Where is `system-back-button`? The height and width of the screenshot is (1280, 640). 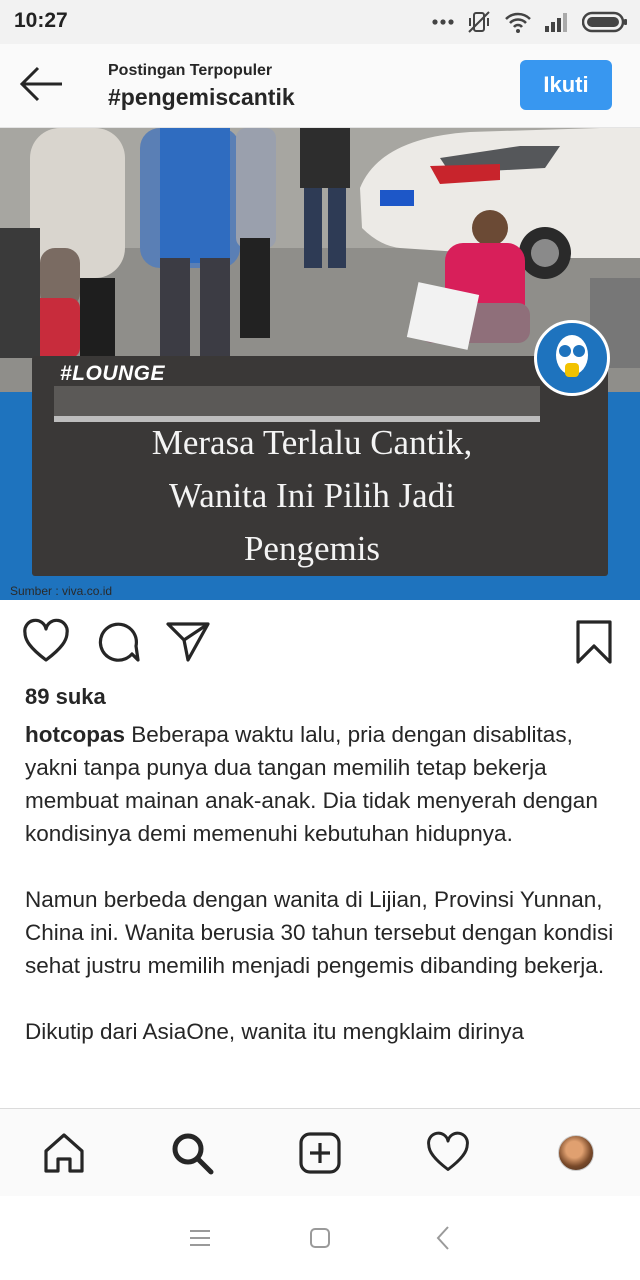 system-back-button is located at coordinates (444, 1238).